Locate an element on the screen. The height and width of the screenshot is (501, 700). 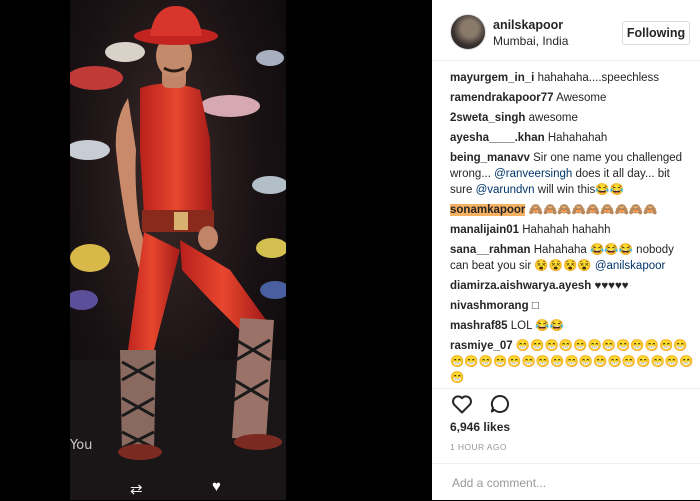
comment-username: sonamkapoor is located at coordinates (488, 210).